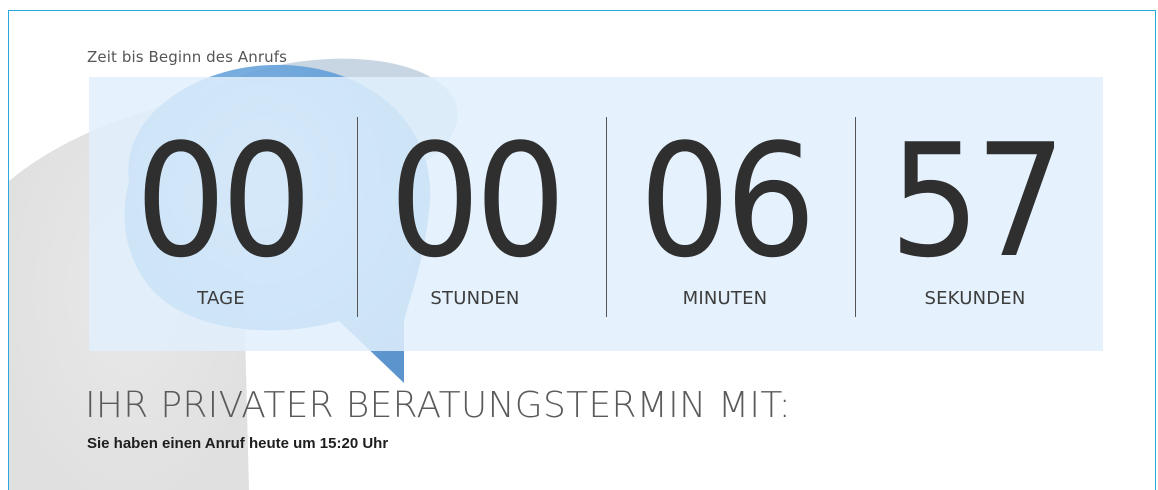  I want to click on seconds-label: SEKUNDEN, so click(975, 298).